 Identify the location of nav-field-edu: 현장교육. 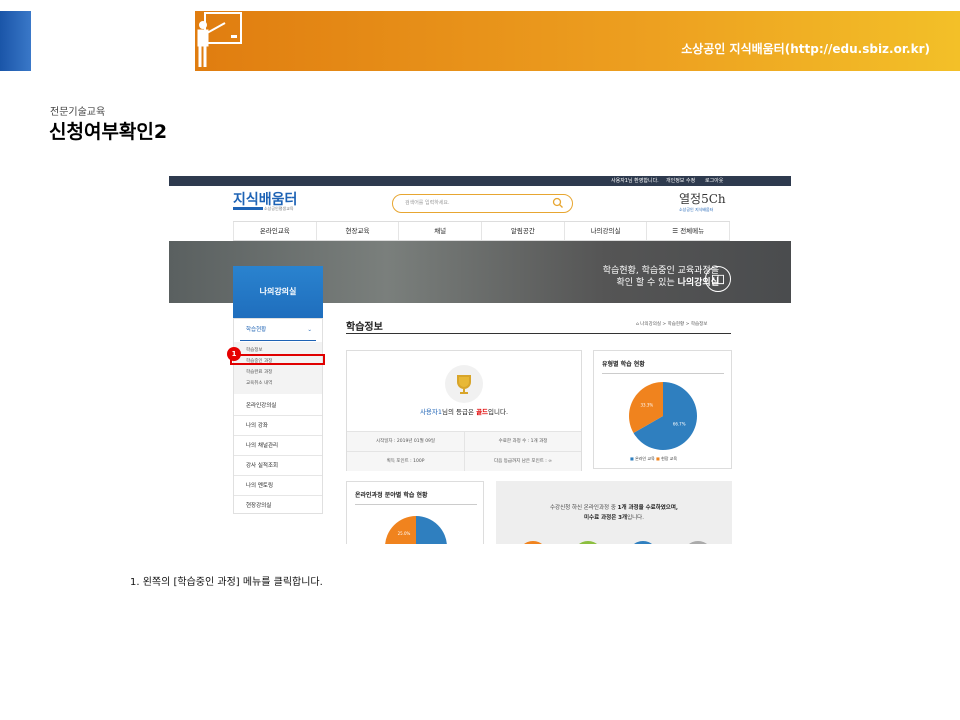
(358, 231).